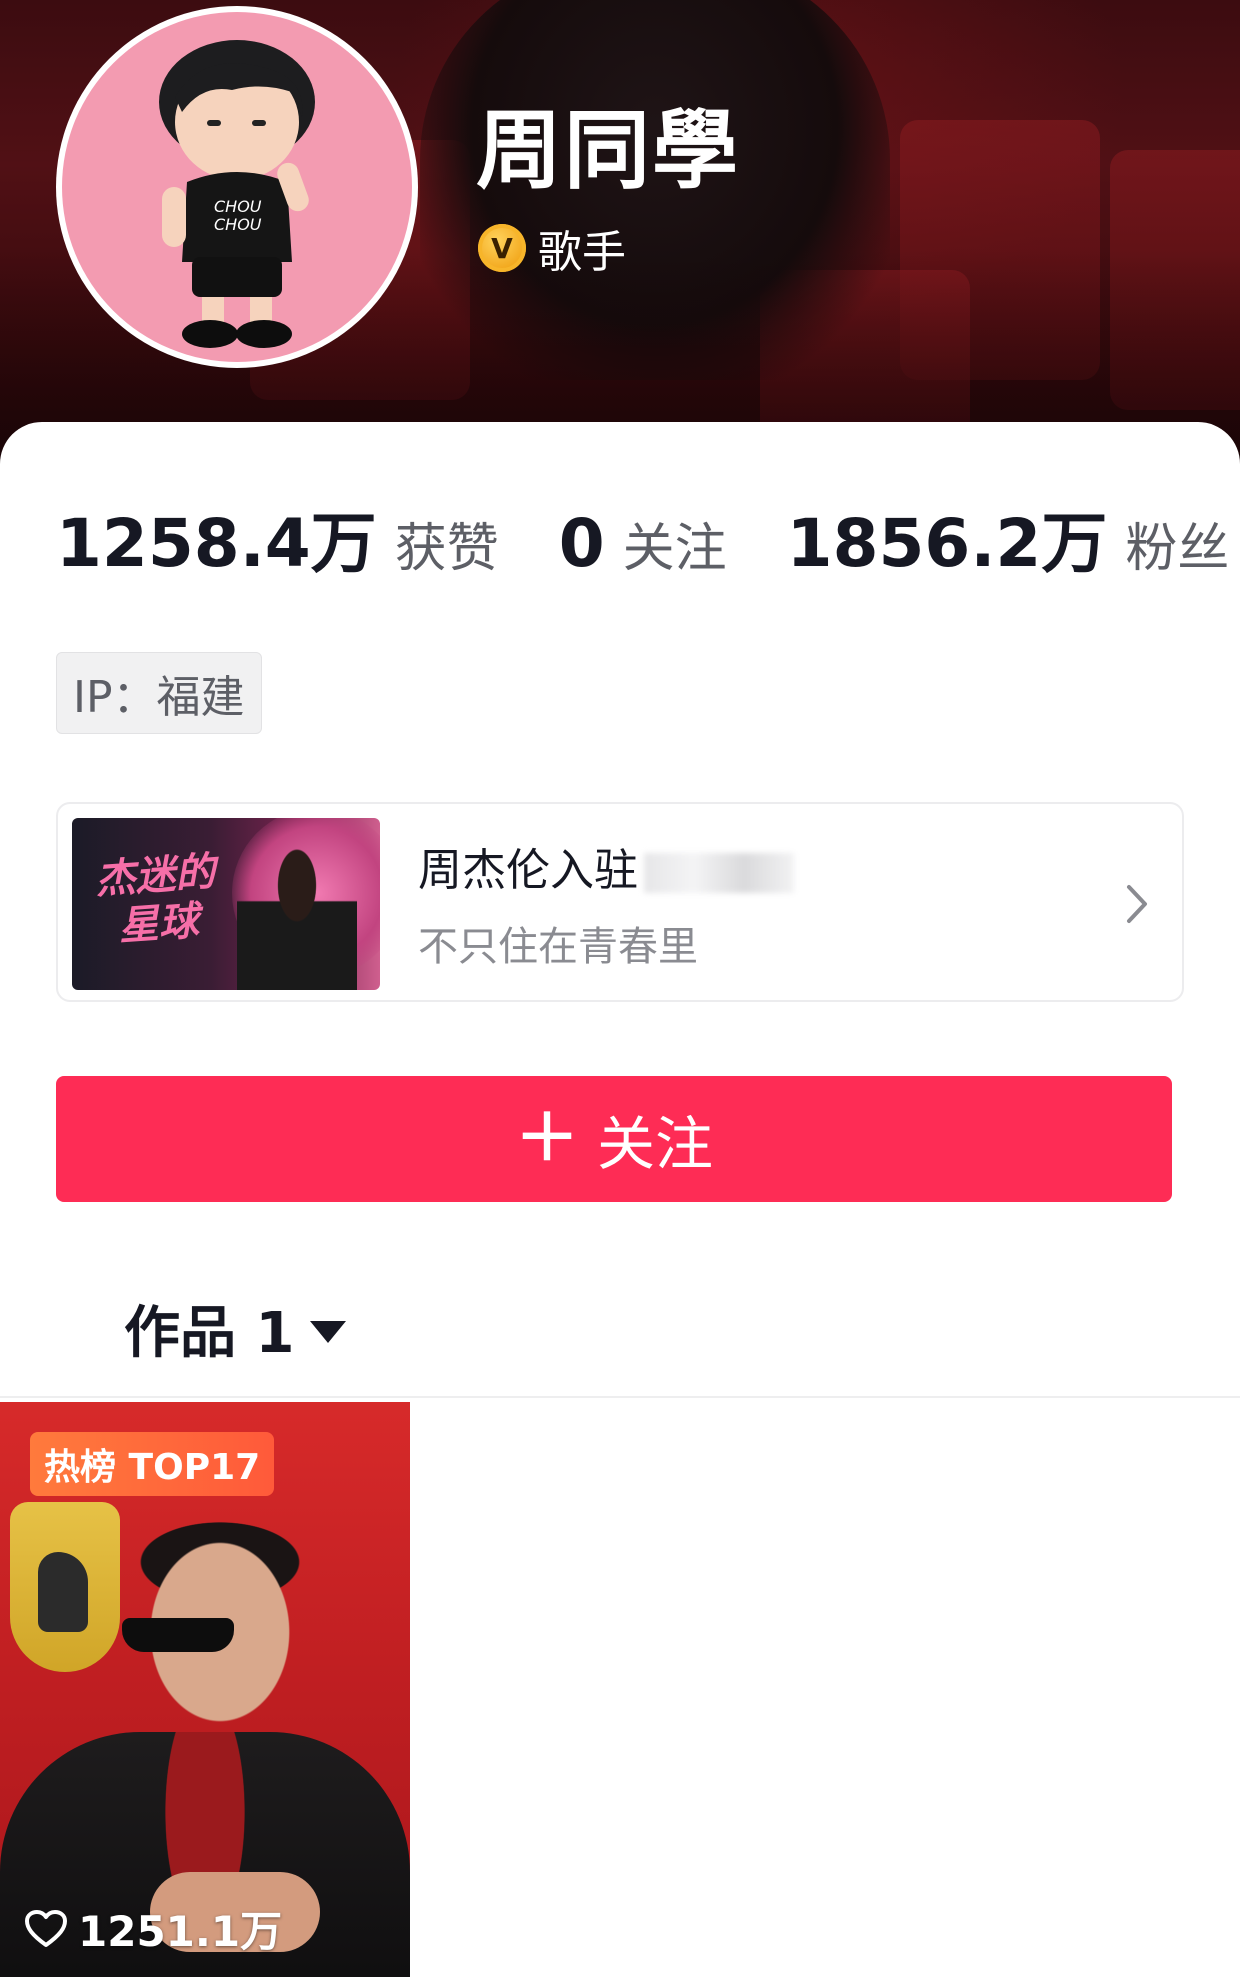 This screenshot has height=1977, width=1240. I want to click on video-likes-count: 1251.1万, so click(180, 1931).